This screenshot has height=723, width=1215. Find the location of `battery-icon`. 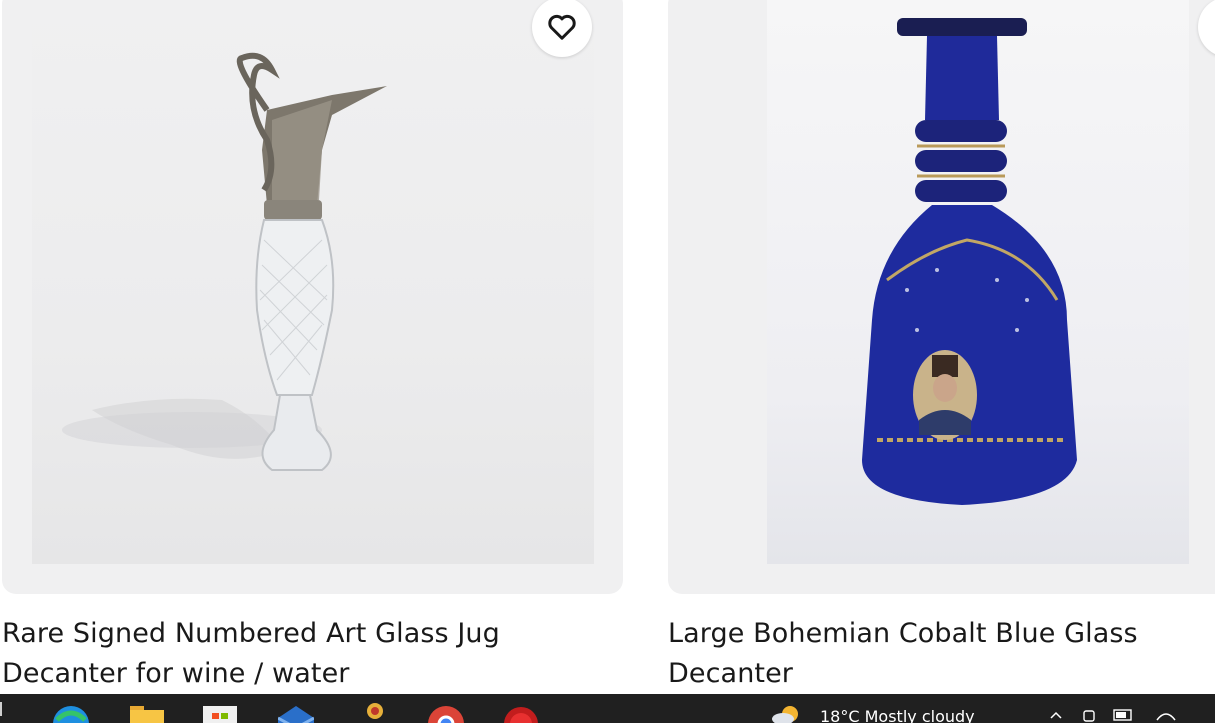

battery-icon is located at coordinates (1124, 715).